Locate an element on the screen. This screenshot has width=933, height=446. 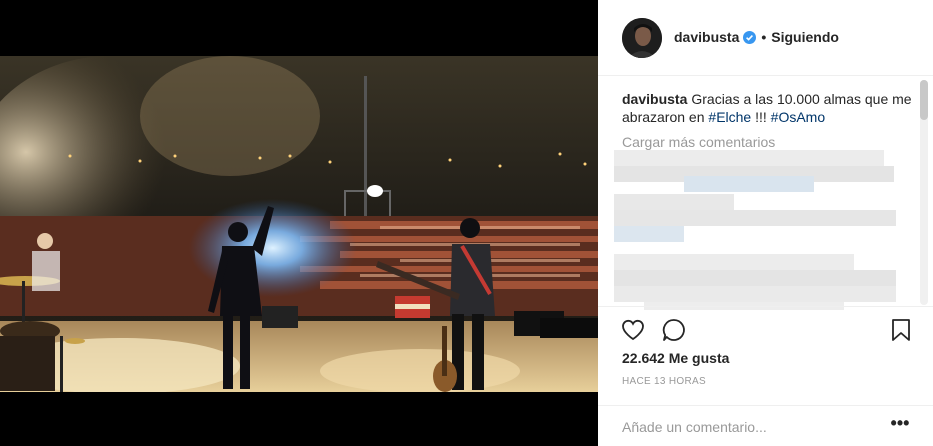
post-header: davibusta • Siguiendo is located at coordinates (765, 38).